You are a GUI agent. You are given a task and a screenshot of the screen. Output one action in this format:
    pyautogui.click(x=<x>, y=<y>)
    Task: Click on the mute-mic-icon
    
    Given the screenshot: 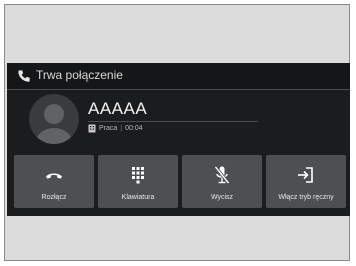 What is the action you would take?
    pyautogui.click(x=222, y=175)
    